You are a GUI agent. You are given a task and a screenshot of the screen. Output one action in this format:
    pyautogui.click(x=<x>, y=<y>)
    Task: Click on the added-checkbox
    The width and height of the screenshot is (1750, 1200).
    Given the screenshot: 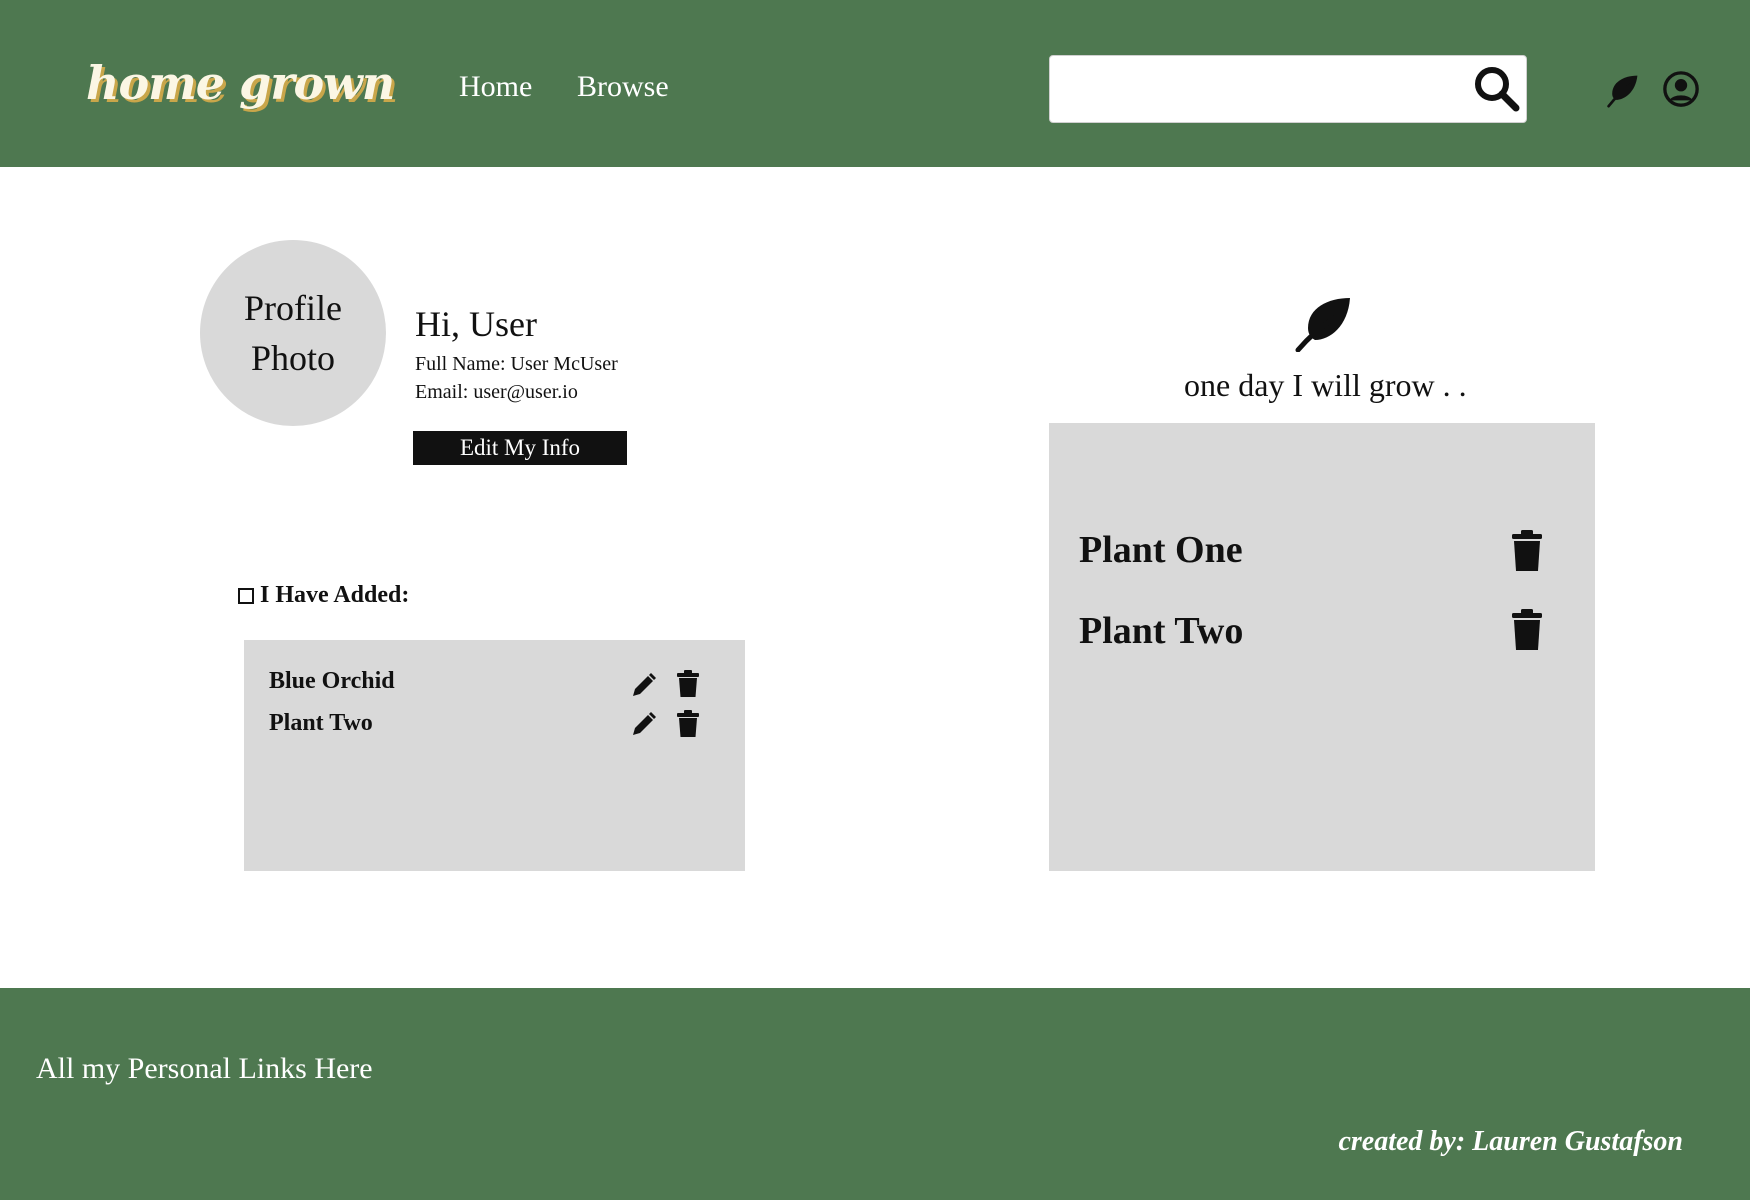 What is the action you would take?
    pyautogui.click(x=246, y=595)
    